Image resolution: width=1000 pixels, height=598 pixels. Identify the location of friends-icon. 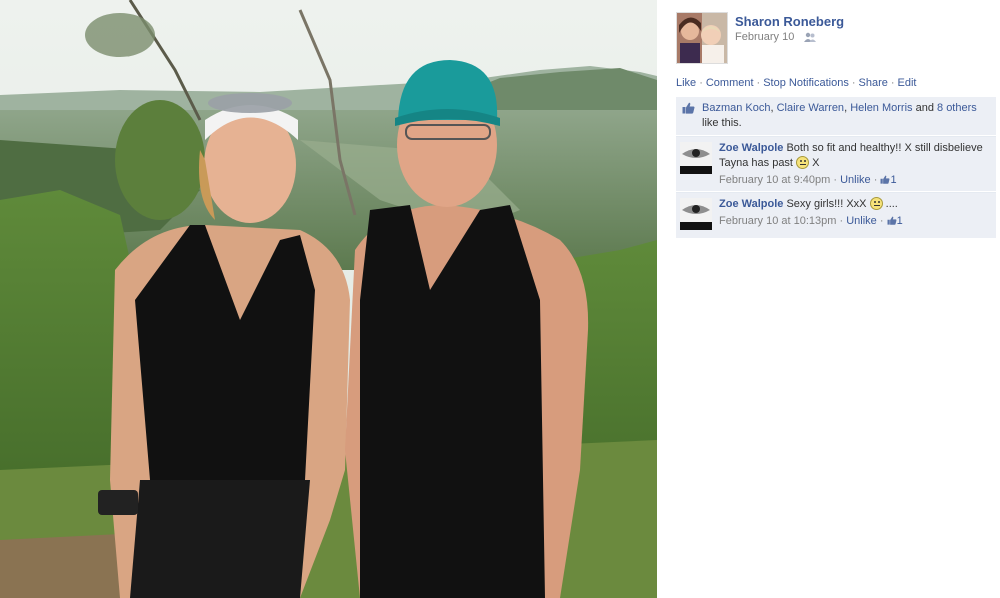
(810, 39).